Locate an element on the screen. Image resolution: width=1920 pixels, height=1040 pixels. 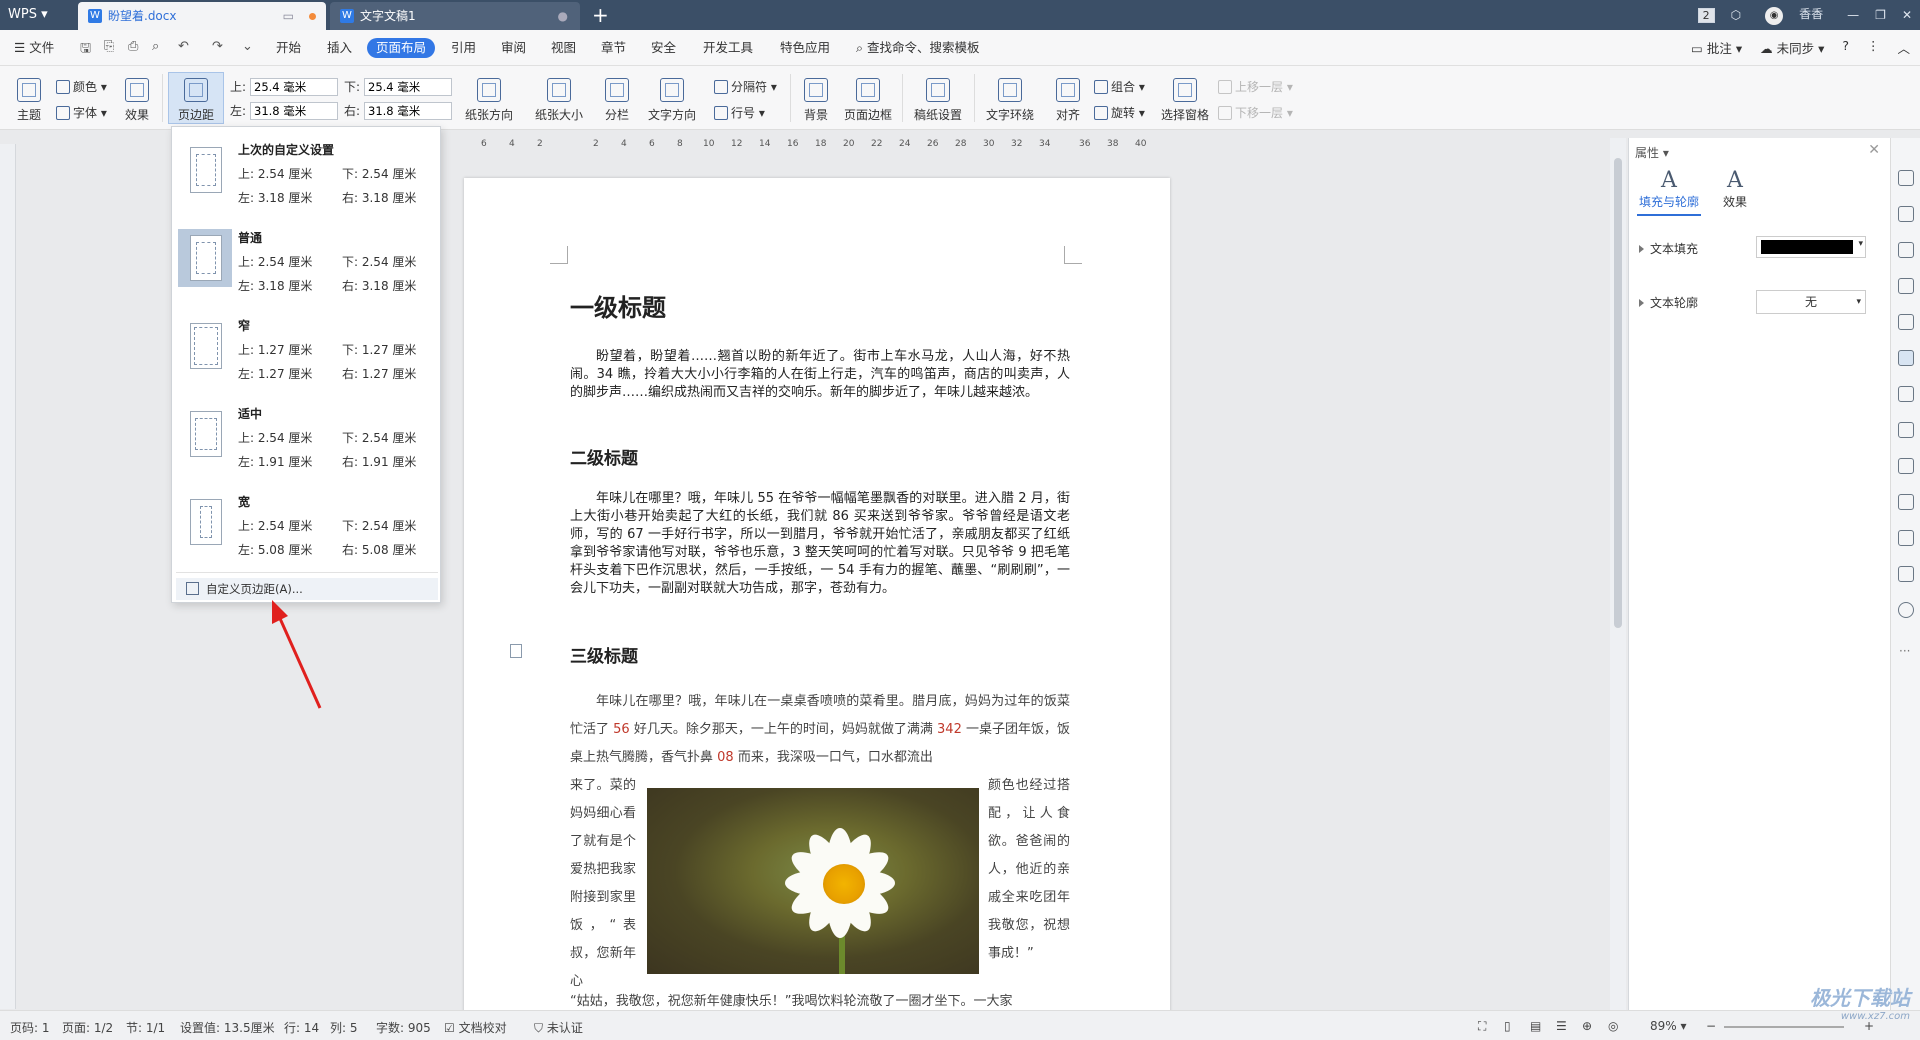
tab-doc-active: W 盼望着.docx ▭ is located at coordinates (202, 16).